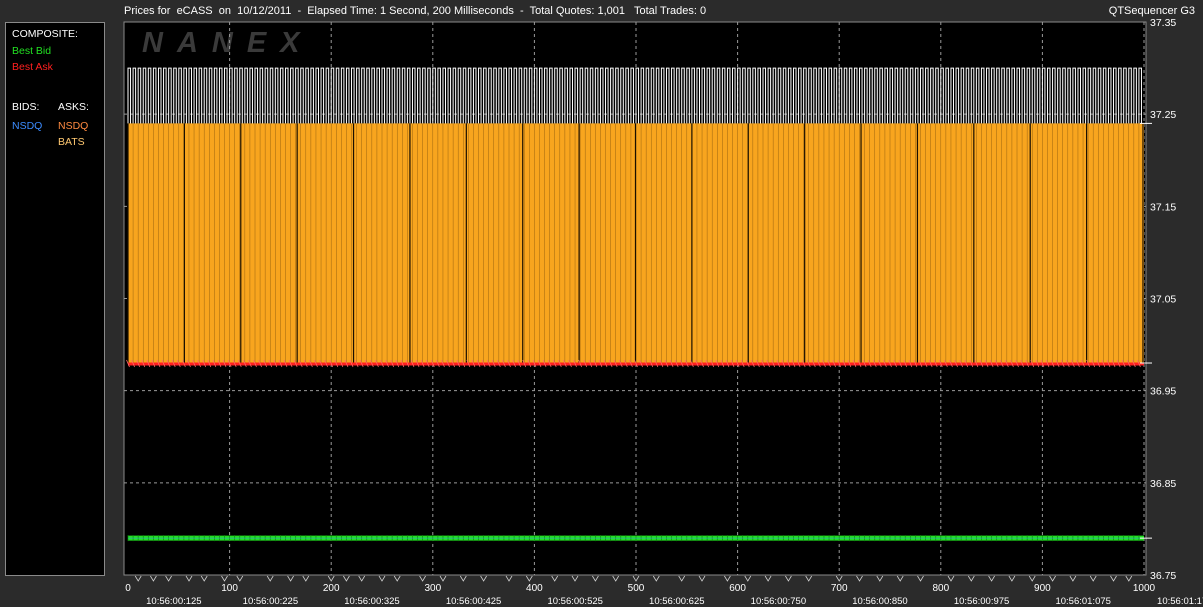 The image size is (1203, 607). Describe the element at coordinates (778, 601) in the screenshot. I see `time-label: 10:56:00:750` at that location.